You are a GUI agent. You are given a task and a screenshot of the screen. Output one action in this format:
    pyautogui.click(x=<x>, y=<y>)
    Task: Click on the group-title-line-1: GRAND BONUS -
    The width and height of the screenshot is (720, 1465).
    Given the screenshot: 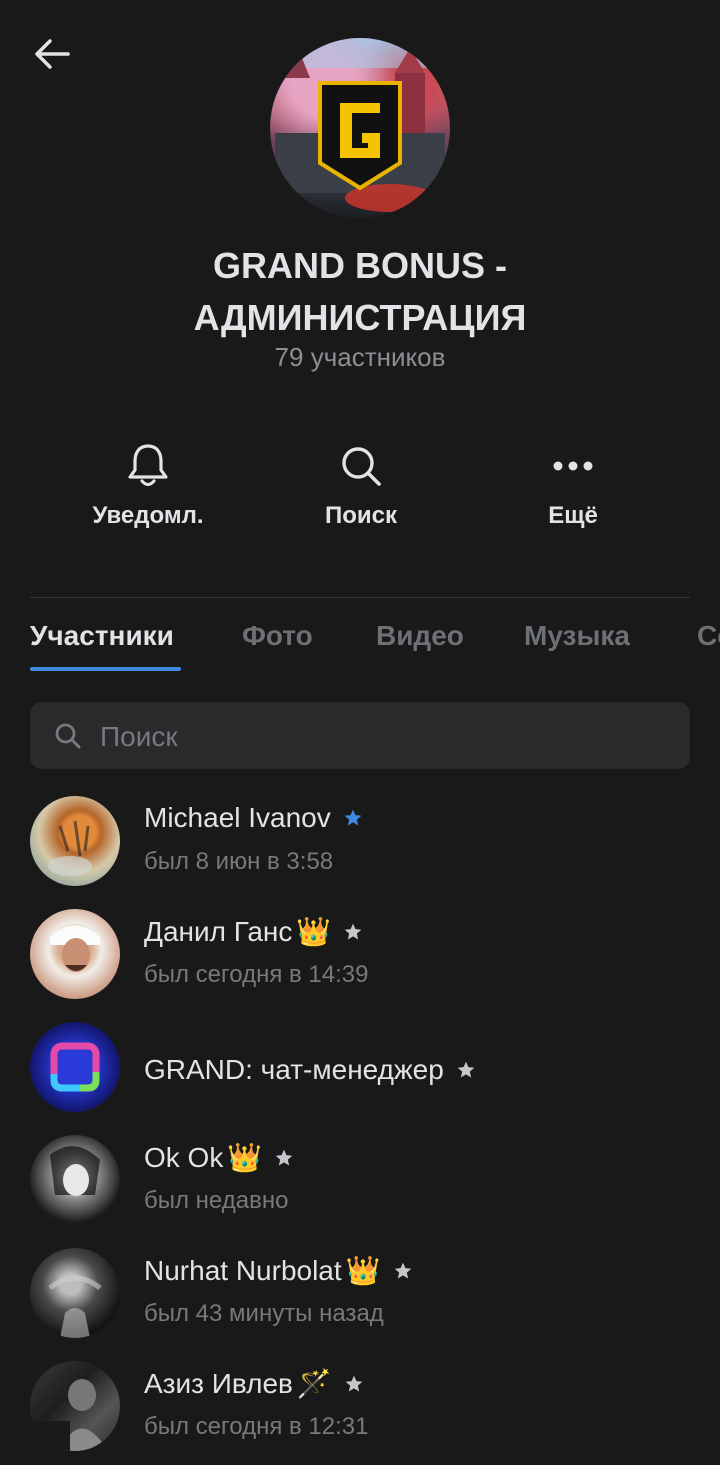 What is the action you would take?
    pyautogui.click(x=360, y=265)
    